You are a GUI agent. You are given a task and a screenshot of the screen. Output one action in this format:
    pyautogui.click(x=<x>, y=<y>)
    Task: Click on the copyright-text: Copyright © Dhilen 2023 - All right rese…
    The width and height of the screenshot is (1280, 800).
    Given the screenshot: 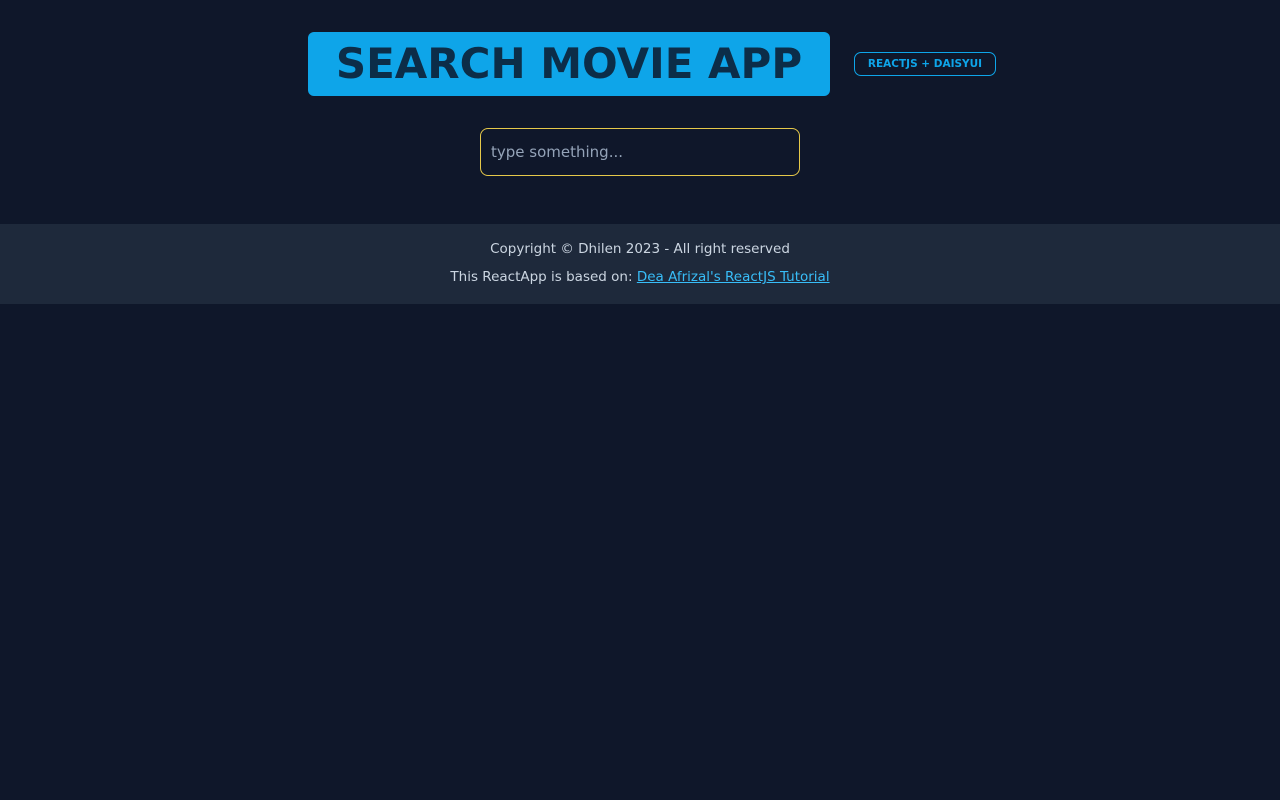 What is the action you would take?
    pyautogui.click(x=640, y=249)
    